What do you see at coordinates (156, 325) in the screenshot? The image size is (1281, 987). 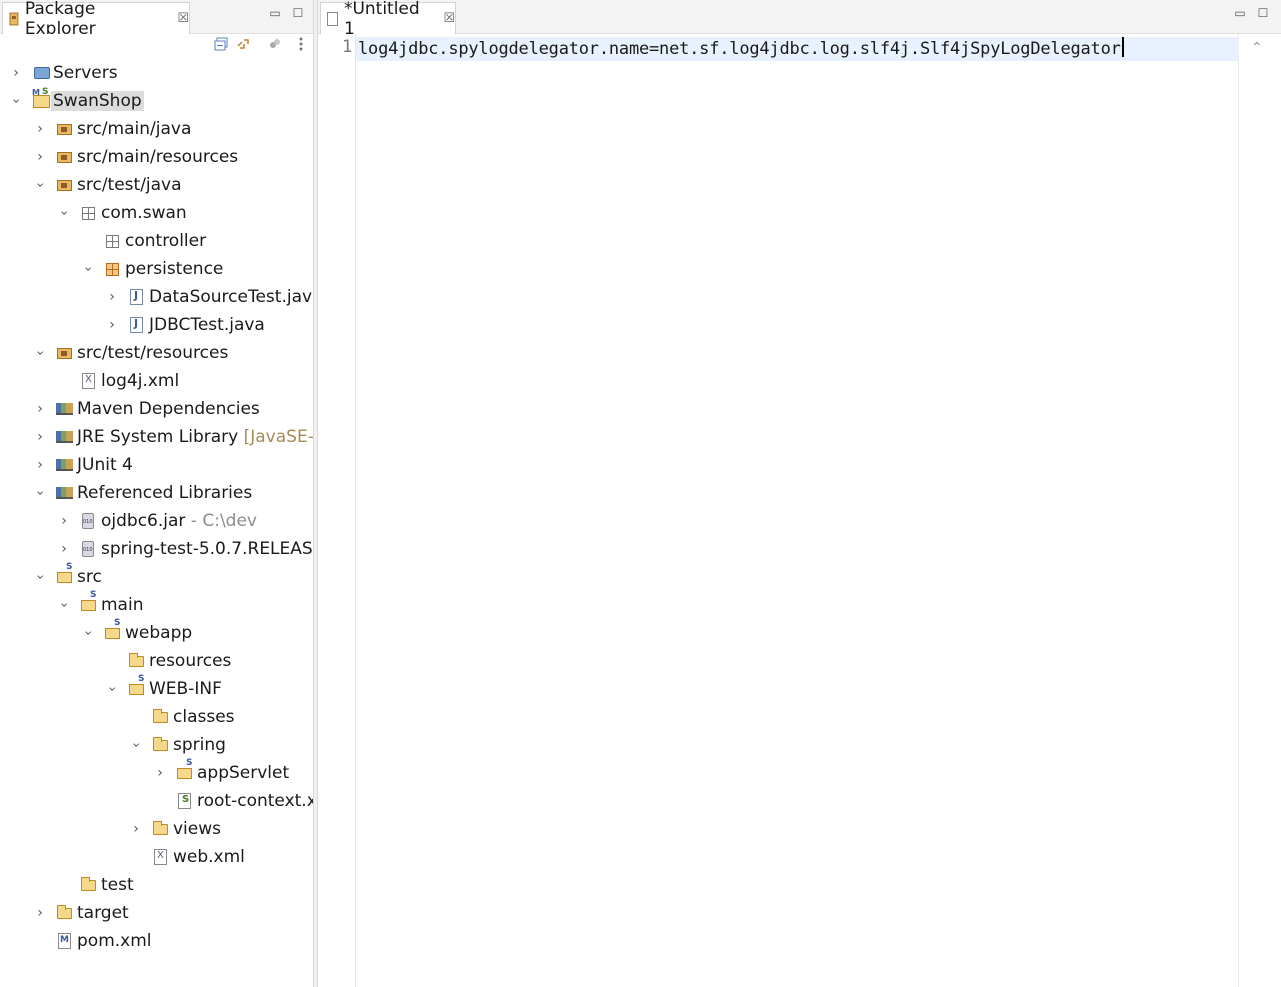 I see `tree-item-jdbctest: › JDBCTest.java` at bounding box center [156, 325].